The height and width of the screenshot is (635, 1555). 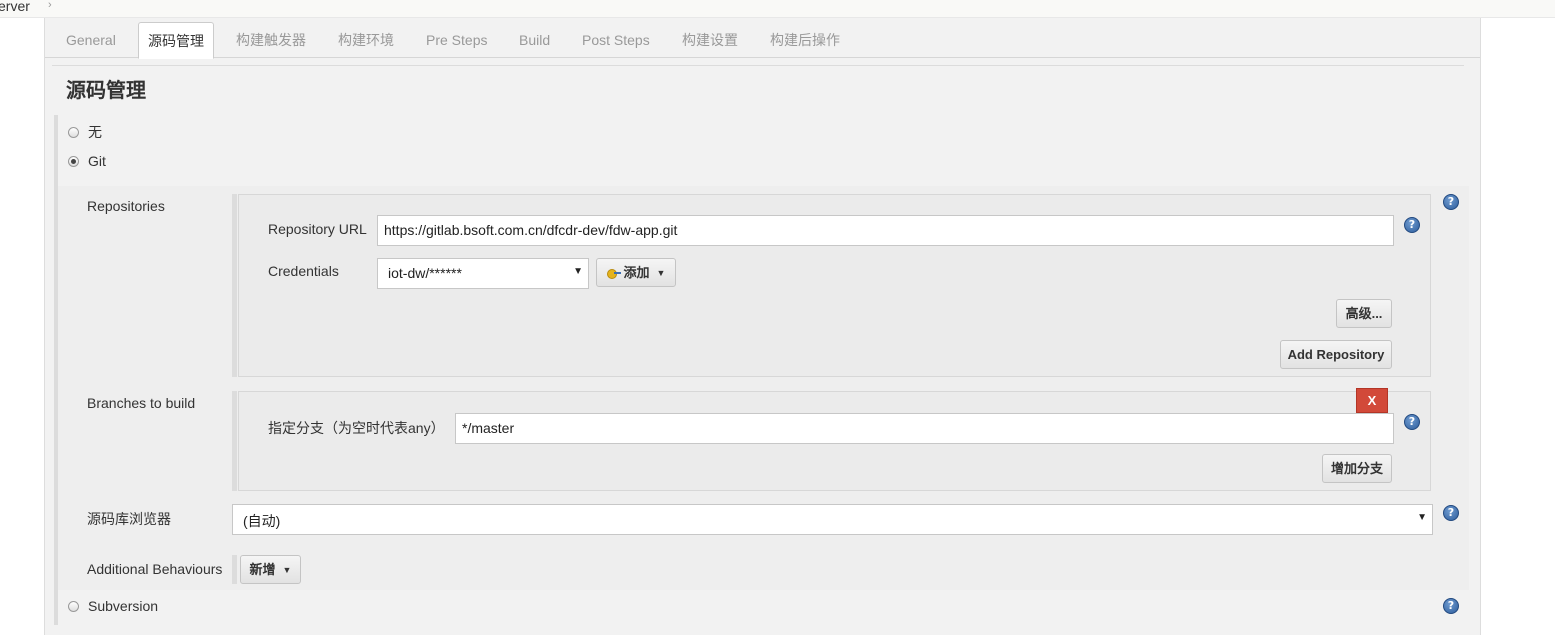 What do you see at coordinates (303, 271) in the screenshot?
I see `credentials-label: Credentials` at bounding box center [303, 271].